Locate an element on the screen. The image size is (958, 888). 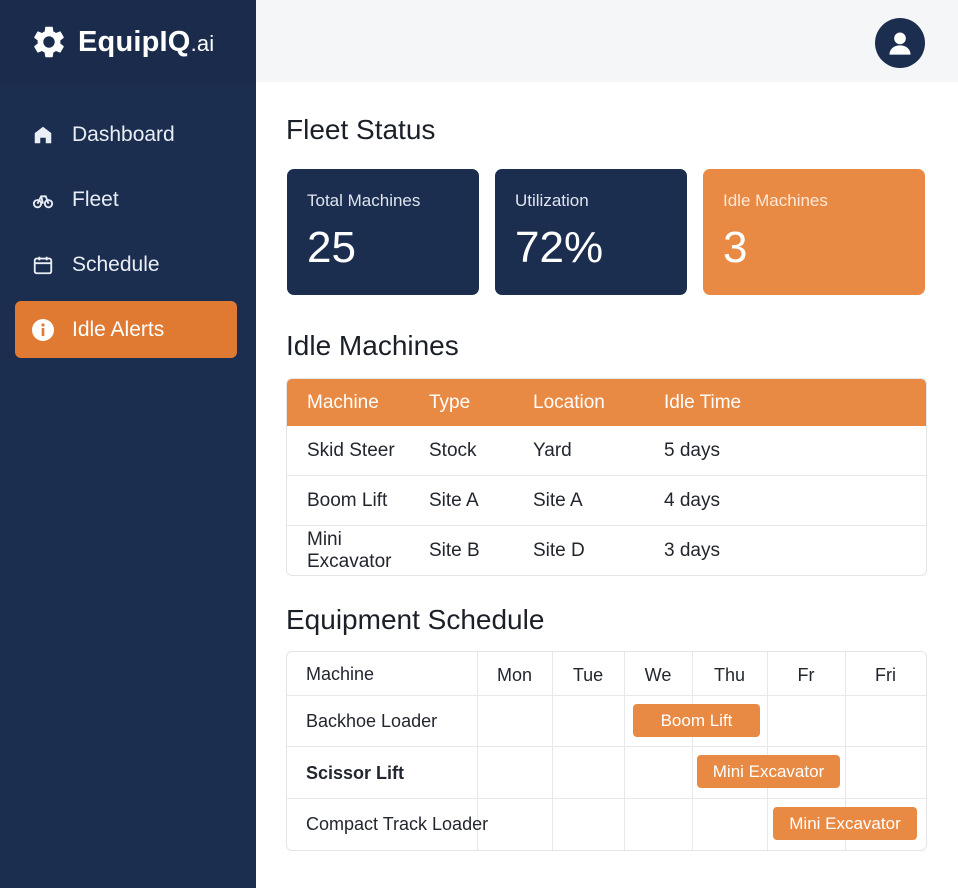
gear-icon is located at coordinates (49, 42).